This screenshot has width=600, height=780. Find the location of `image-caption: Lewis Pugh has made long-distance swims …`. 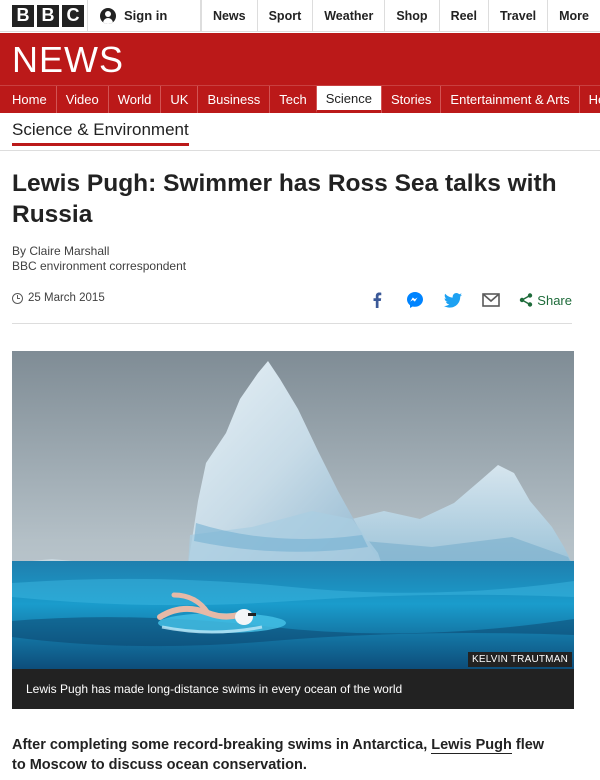

image-caption: Lewis Pugh has made long-distance swims … is located at coordinates (293, 689).